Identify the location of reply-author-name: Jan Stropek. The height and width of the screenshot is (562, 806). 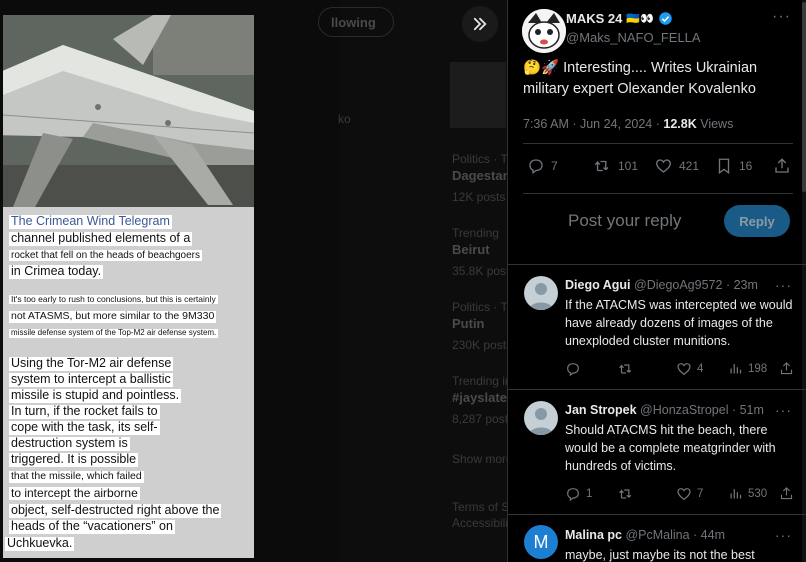
(601, 410).